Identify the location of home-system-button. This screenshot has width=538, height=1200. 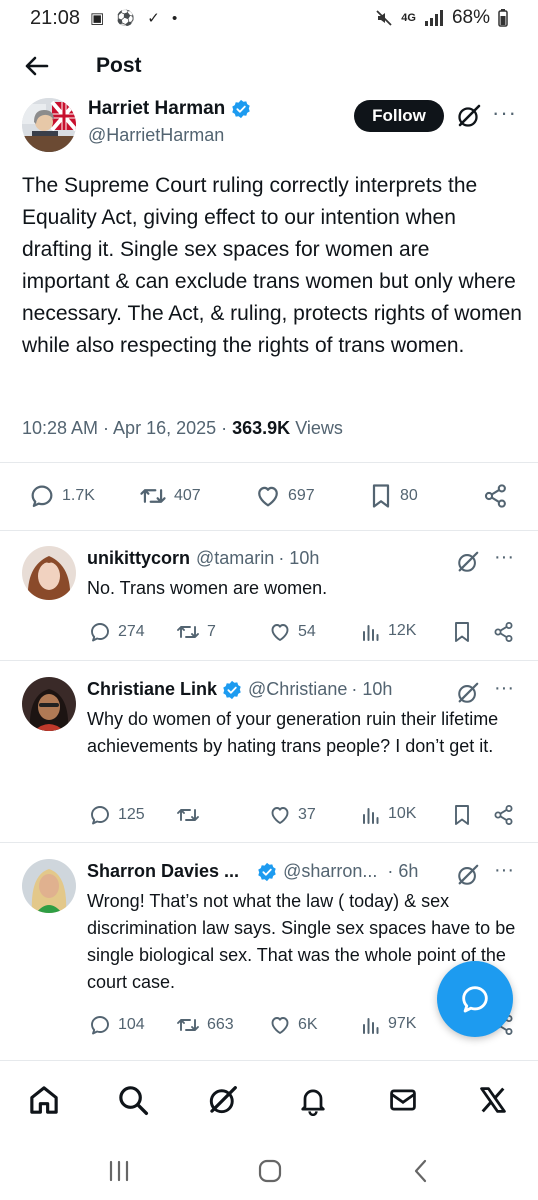
(270, 1171).